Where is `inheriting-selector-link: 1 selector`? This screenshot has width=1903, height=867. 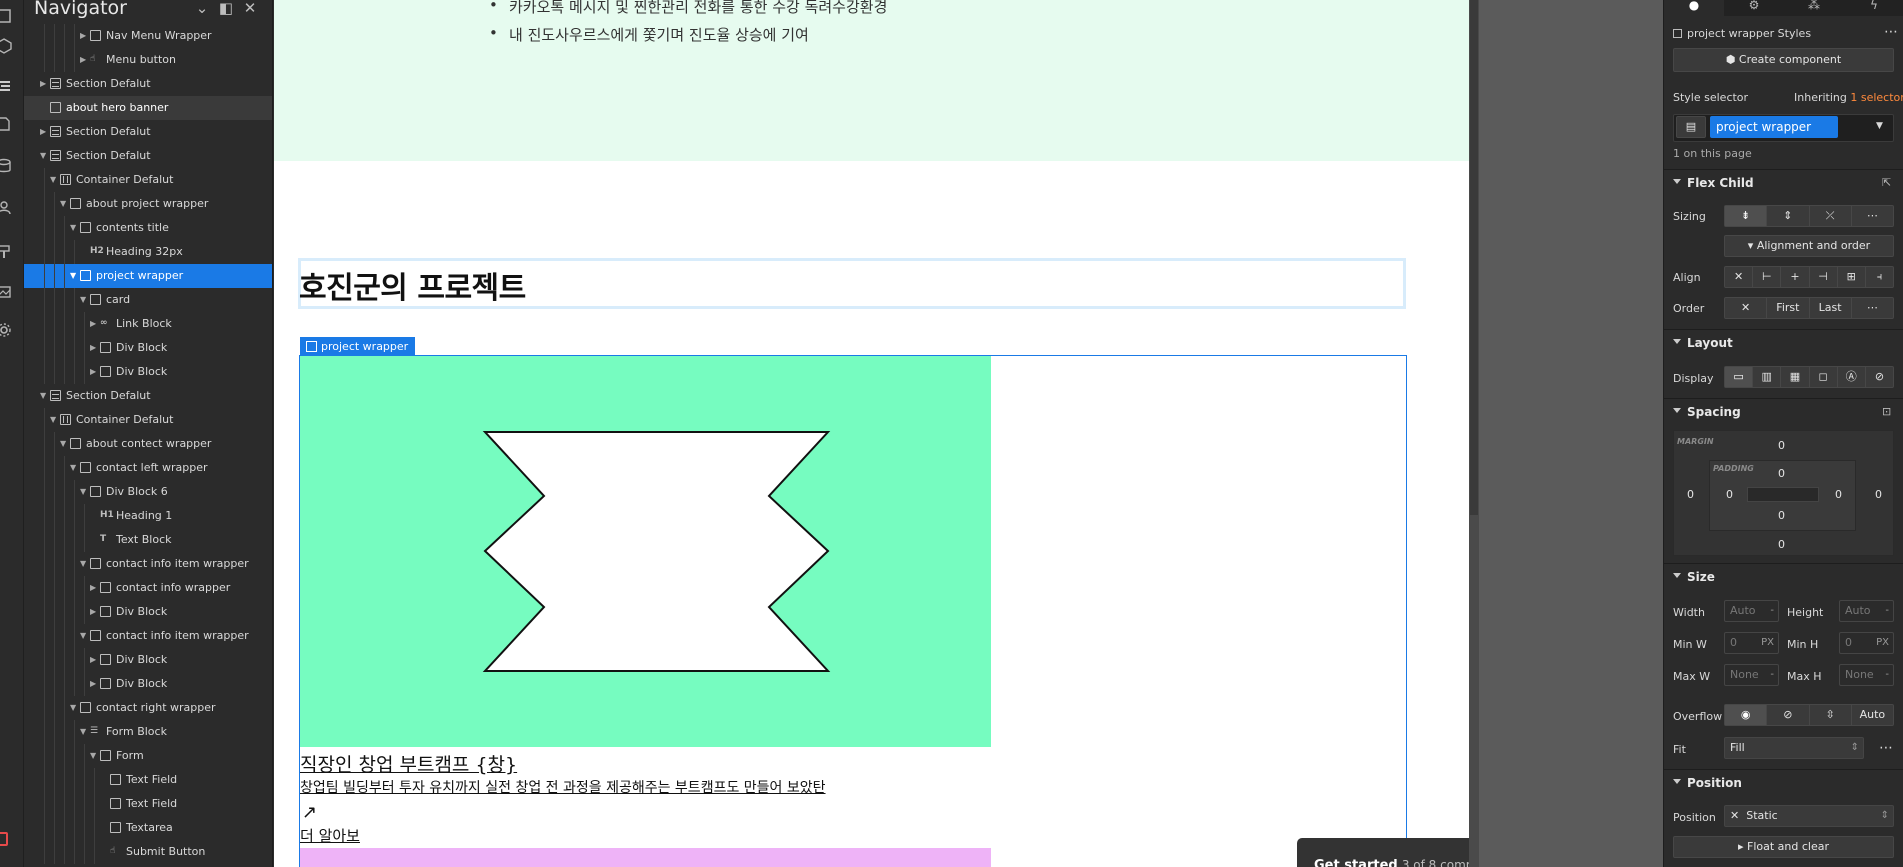
inheriting-selector-link: 1 selector is located at coordinates (1876, 97).